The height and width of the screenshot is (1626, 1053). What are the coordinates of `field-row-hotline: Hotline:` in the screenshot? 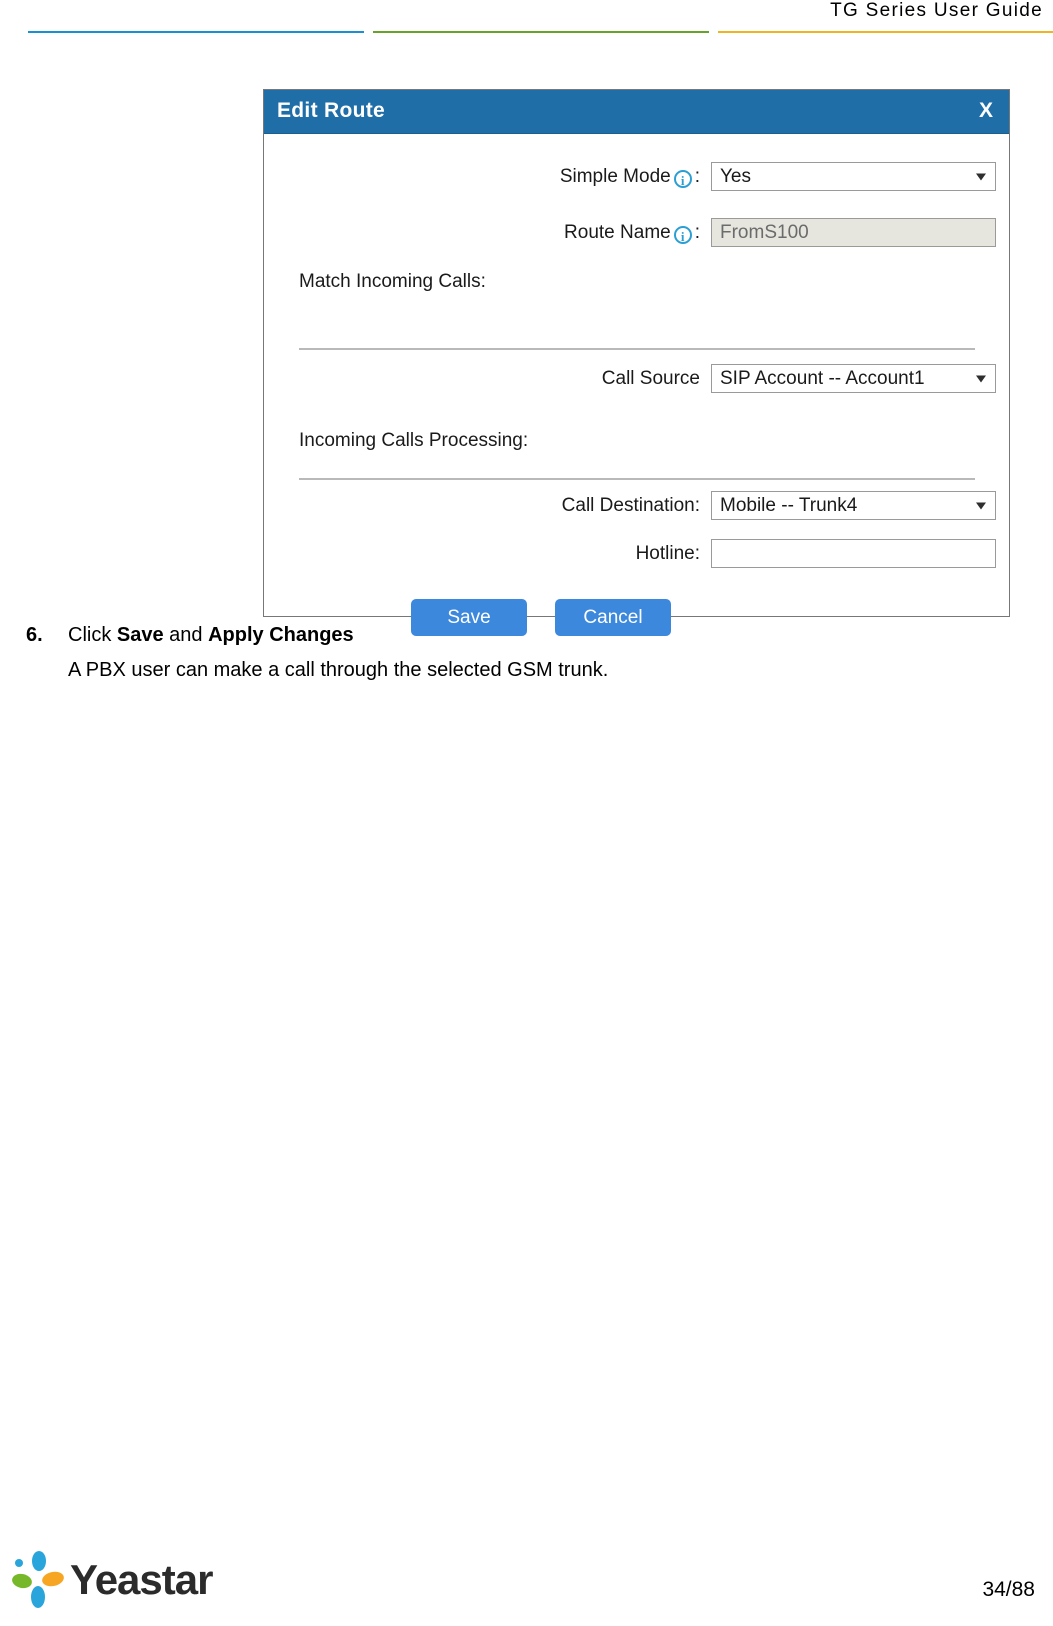 It's located at (636, 553).